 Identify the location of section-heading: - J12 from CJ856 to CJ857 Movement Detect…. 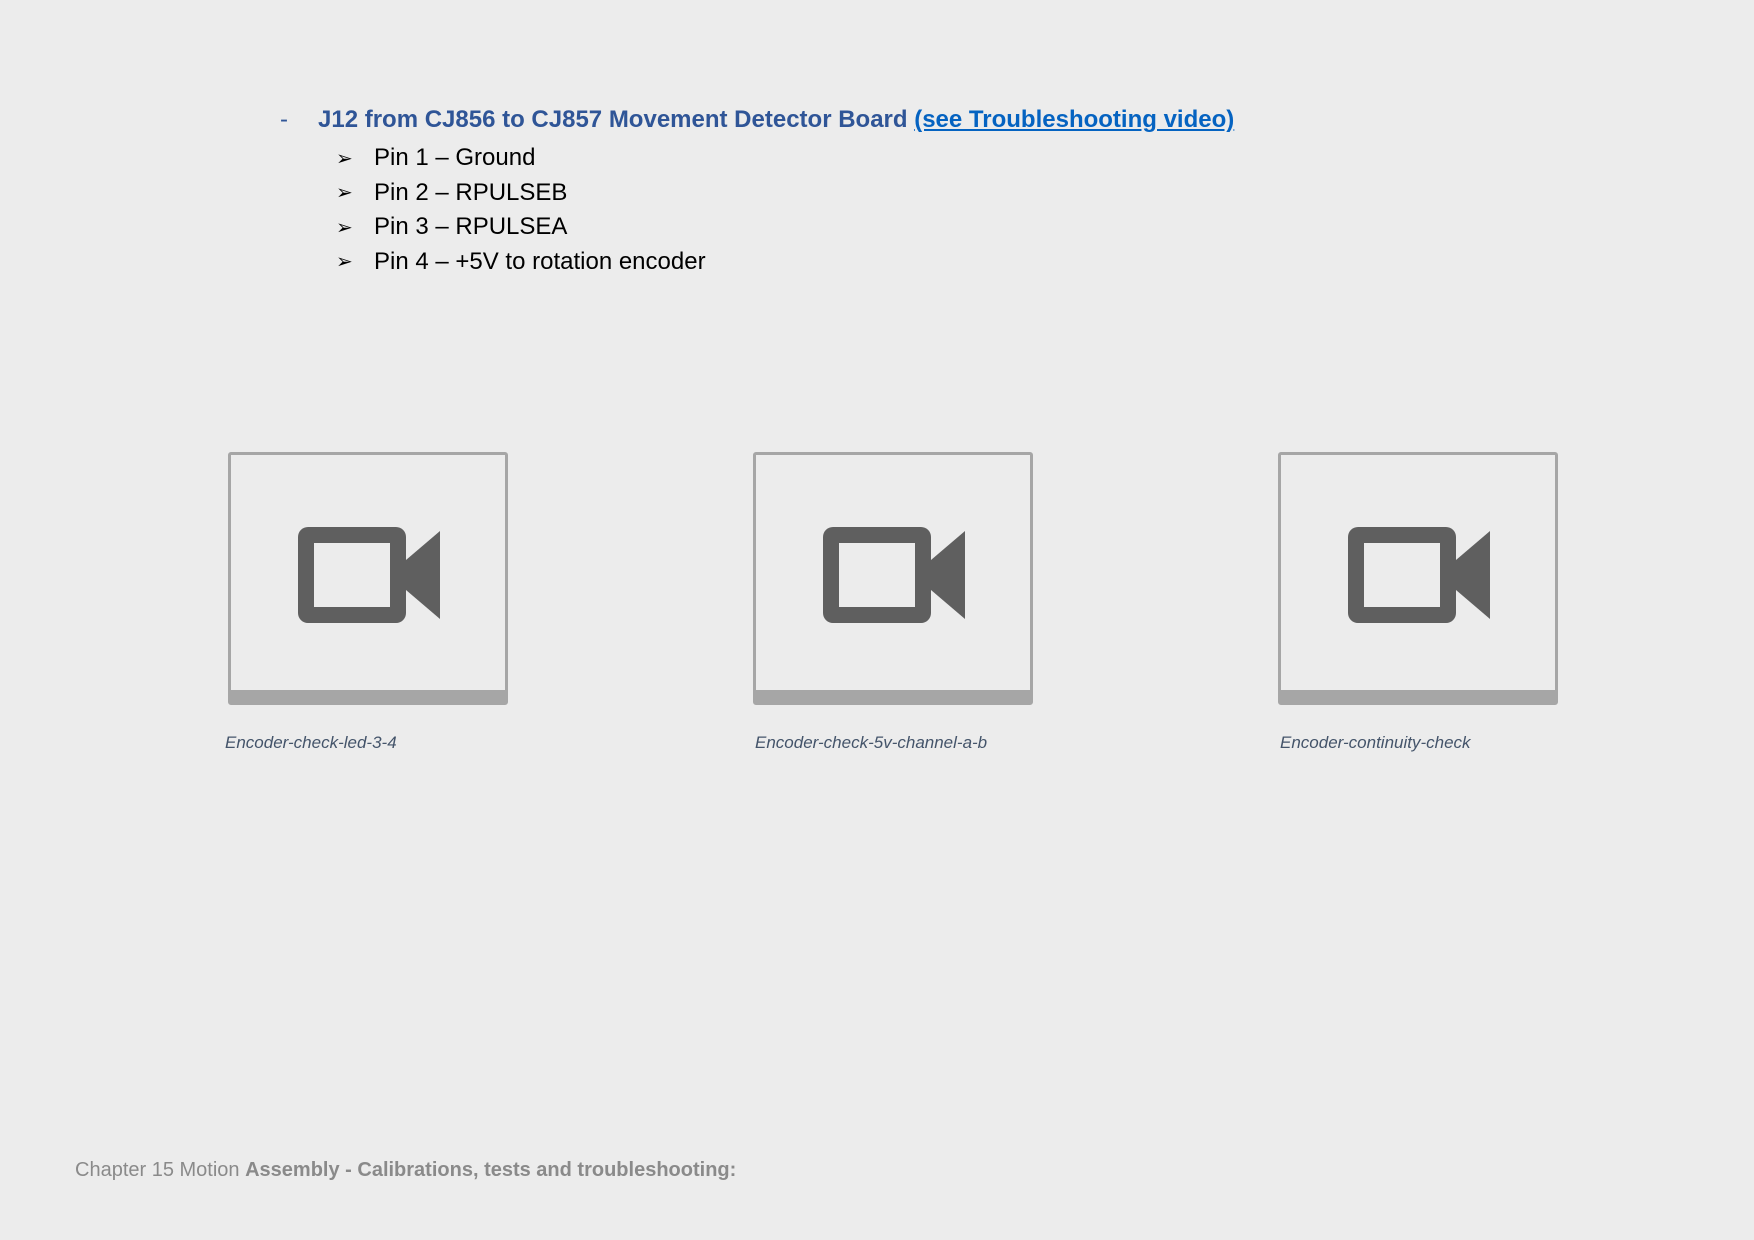
(757, 120).